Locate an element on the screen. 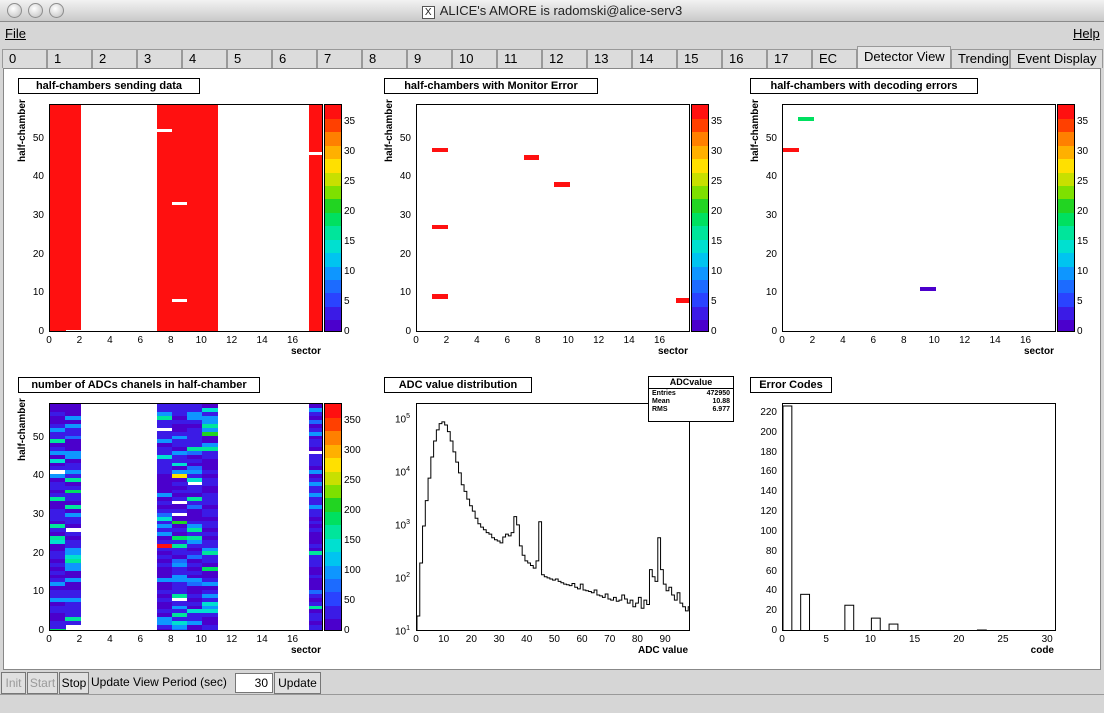  update-button: Update is located at coordinates (297, 683).